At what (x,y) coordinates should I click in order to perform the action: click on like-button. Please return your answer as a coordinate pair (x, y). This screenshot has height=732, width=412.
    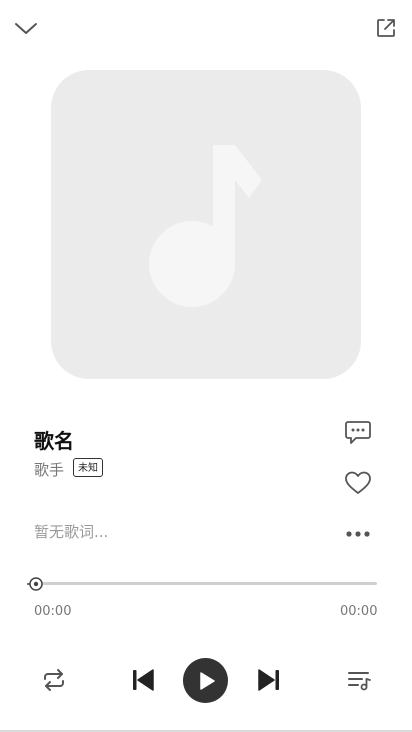
    Looking at the image, I should click on (358, 483).